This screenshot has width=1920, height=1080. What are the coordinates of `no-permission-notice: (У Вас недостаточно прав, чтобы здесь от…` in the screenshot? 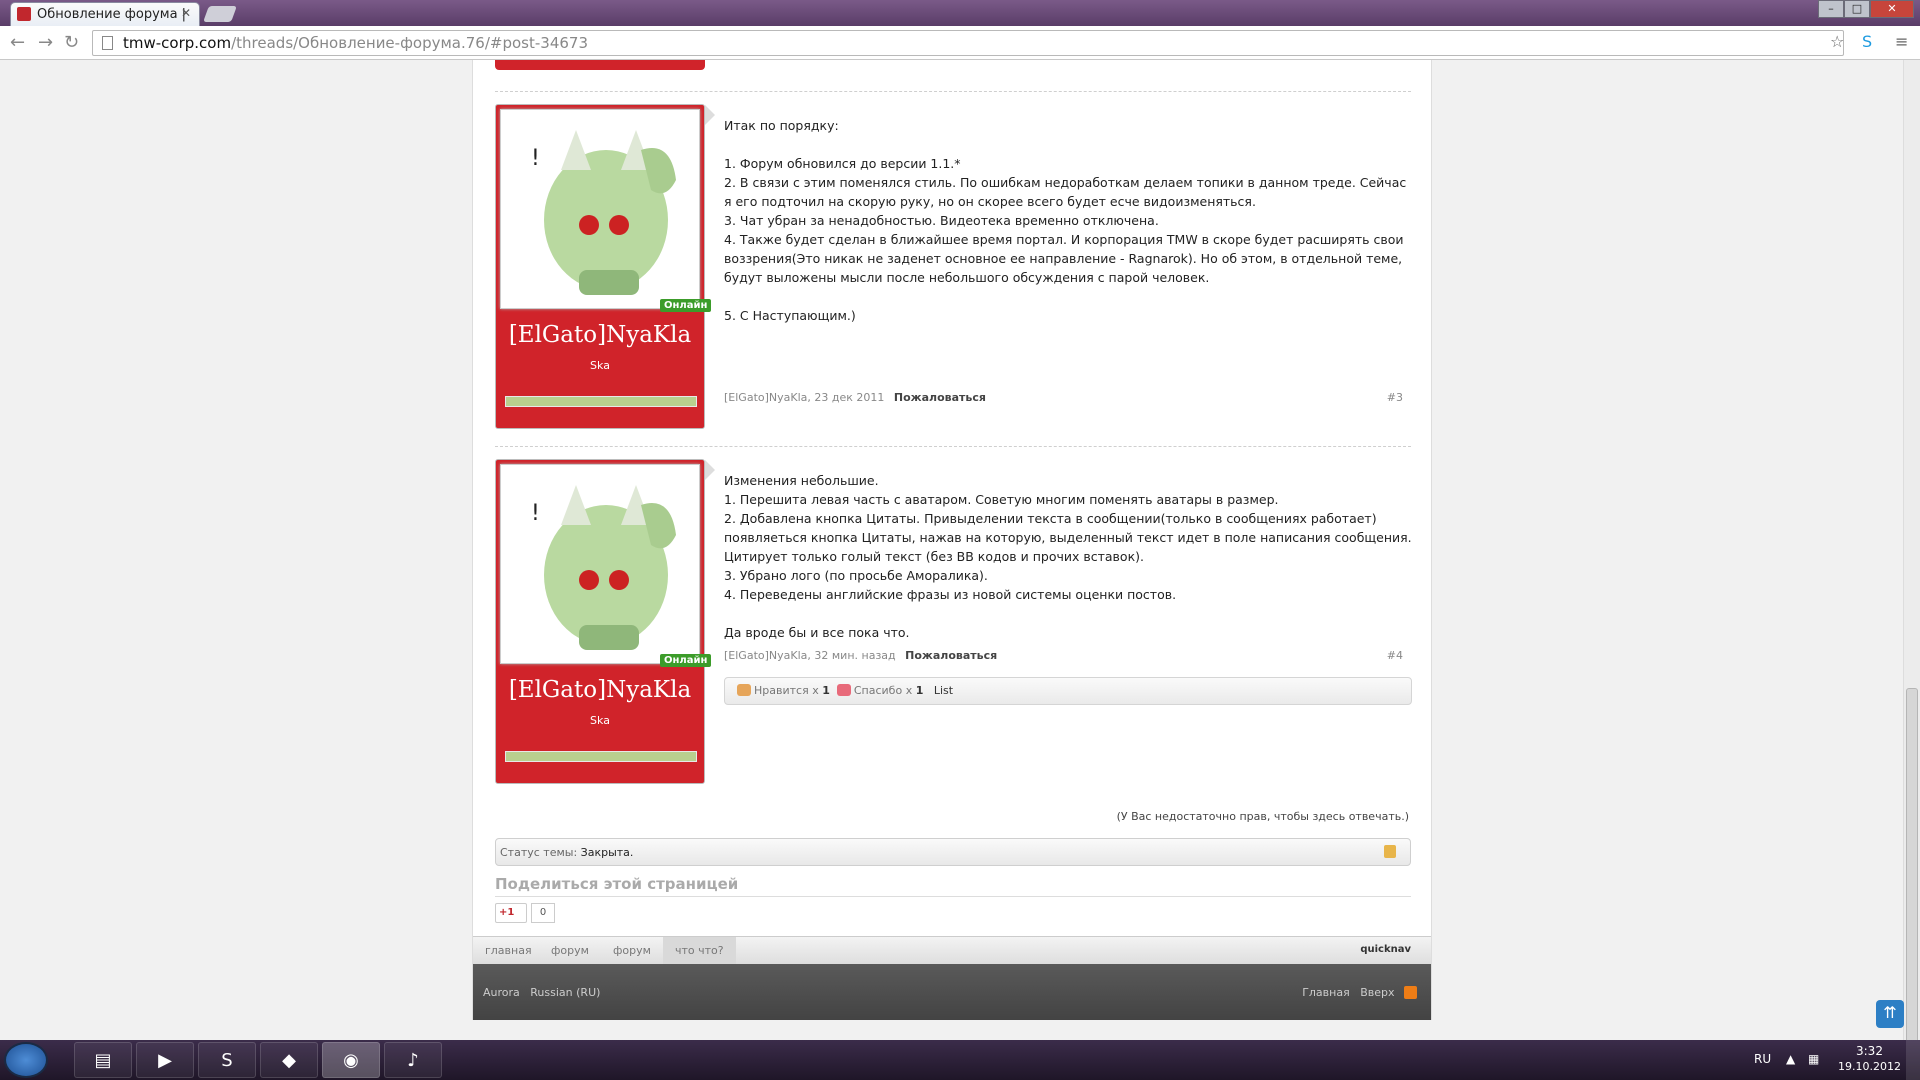 It's located at (1262, 816).